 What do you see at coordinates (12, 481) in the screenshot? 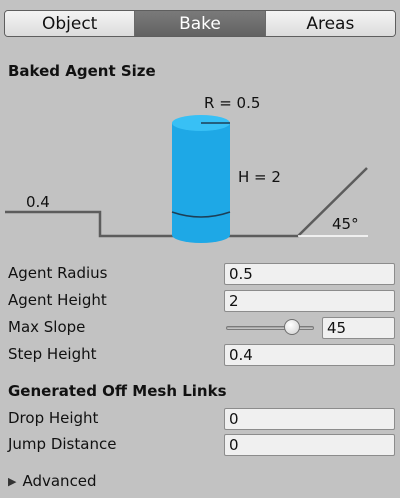
I see `triangle-right-icon: ▶` at bounding box center [12, 481].